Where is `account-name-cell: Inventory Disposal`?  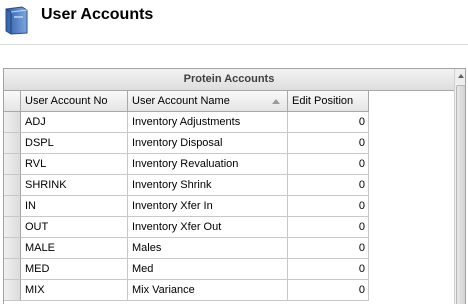 account-name-cell: Inventory Disposal is located at coordinates (208, 143).